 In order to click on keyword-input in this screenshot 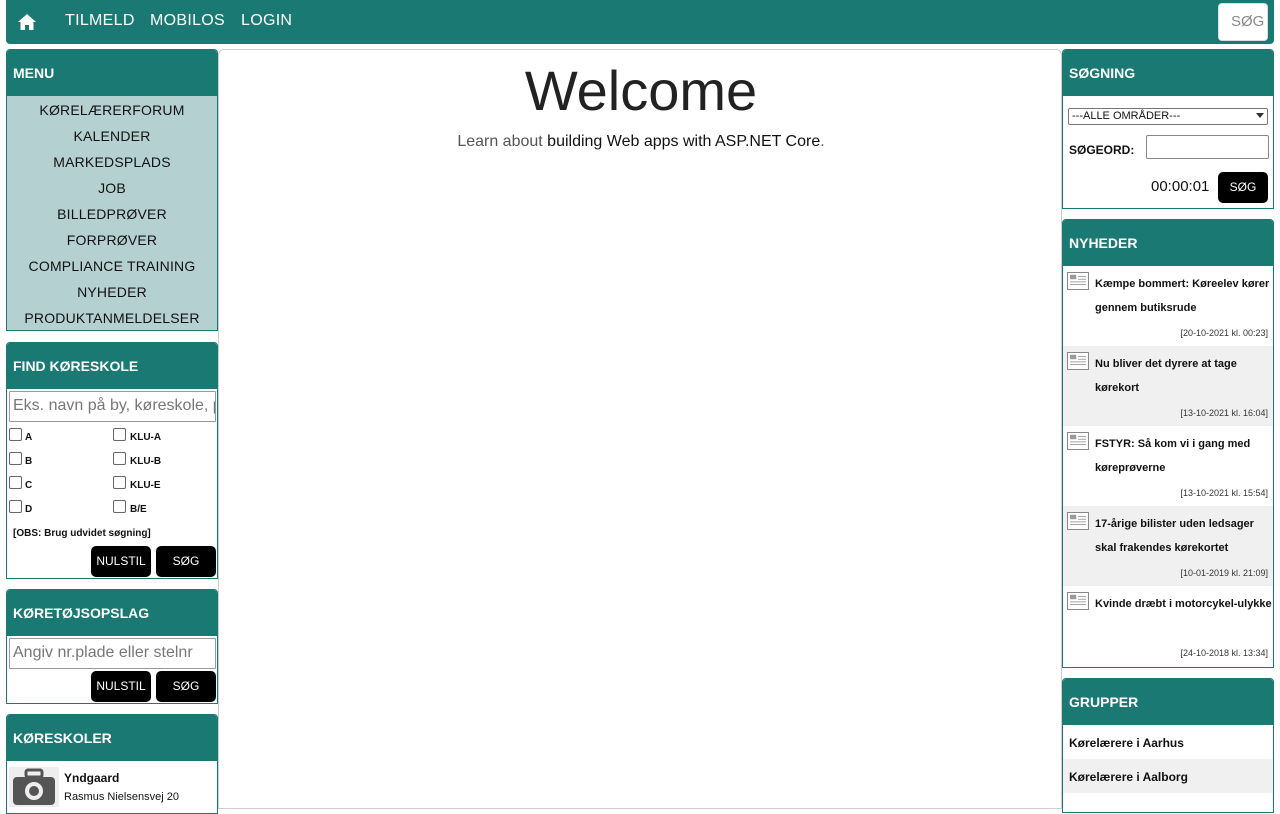, I will do `click(1207, 147)`.